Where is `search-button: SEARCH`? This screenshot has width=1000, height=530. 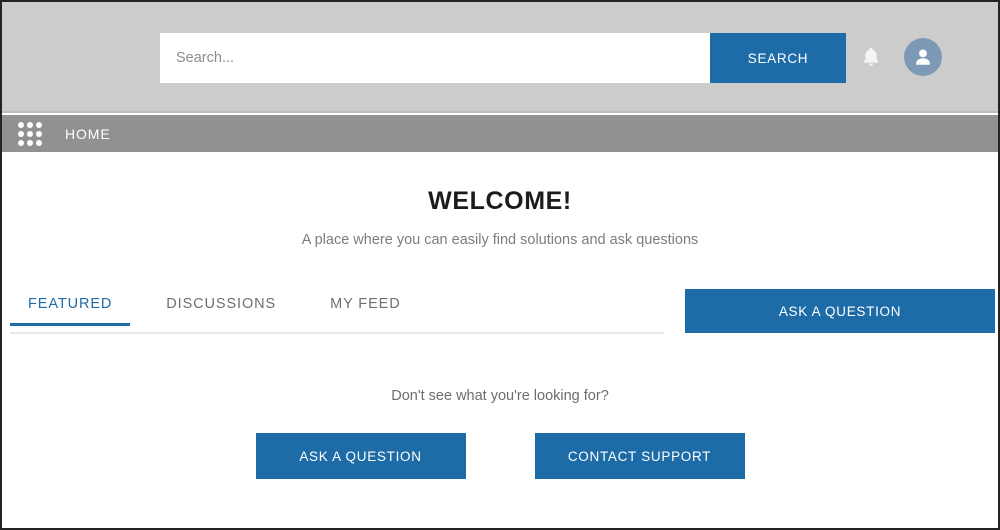 search-button: SEARCH is located at coordinates (778, 58).